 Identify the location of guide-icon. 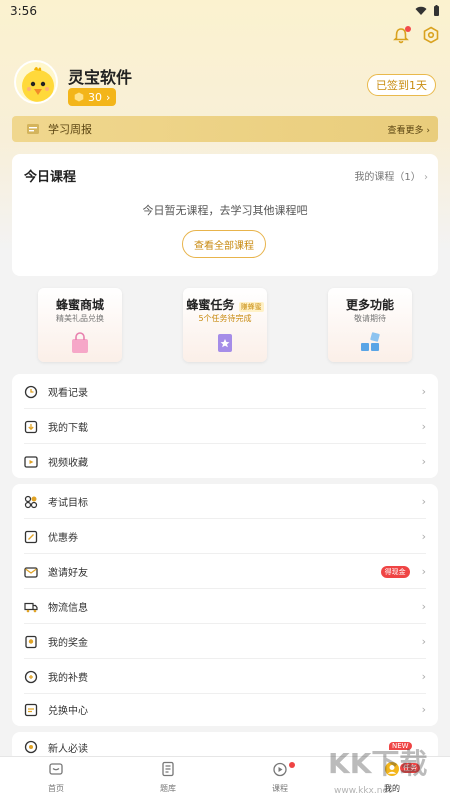
(31, 747).